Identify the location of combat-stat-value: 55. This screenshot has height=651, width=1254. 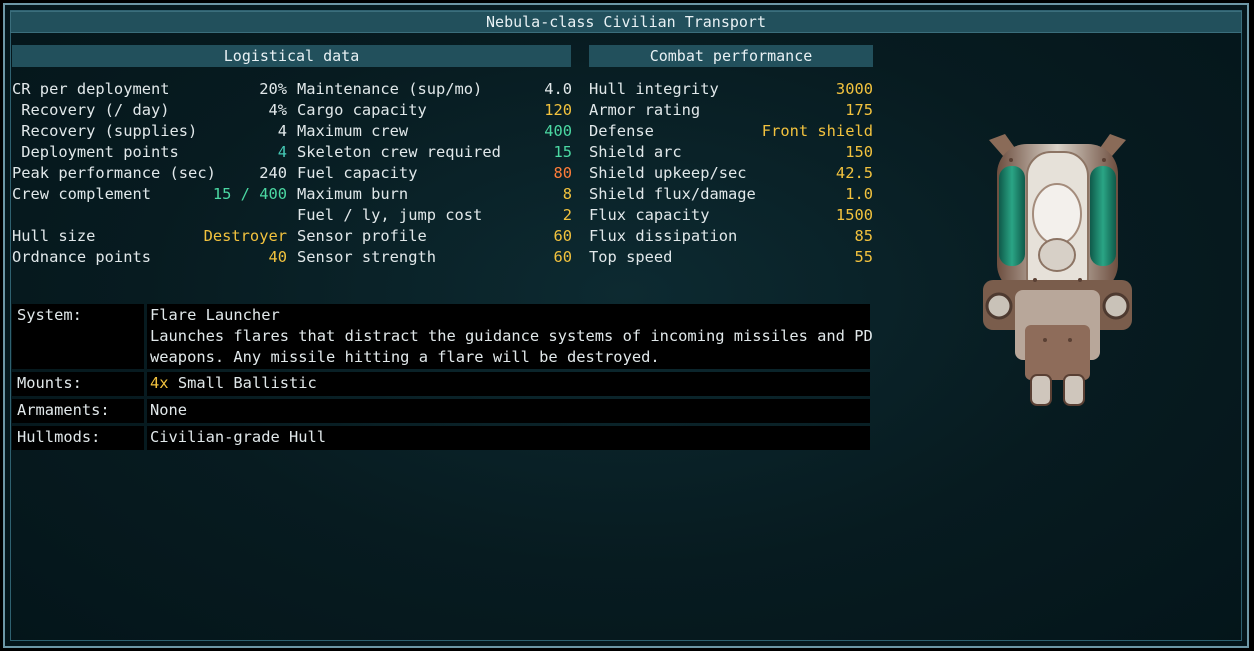
(863, 257).